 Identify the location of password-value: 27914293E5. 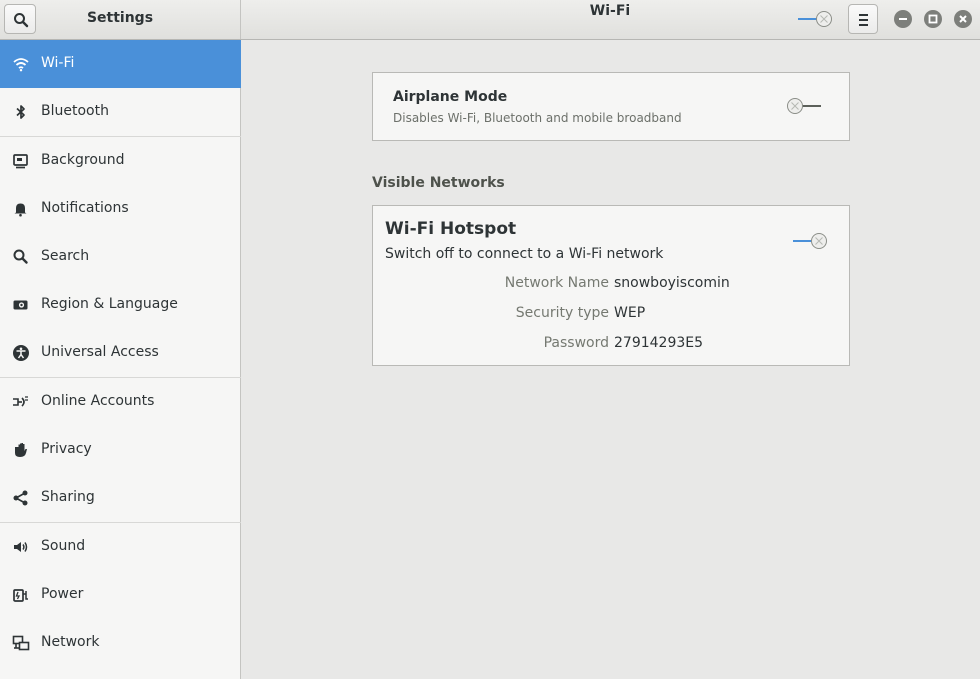
(659, 343).